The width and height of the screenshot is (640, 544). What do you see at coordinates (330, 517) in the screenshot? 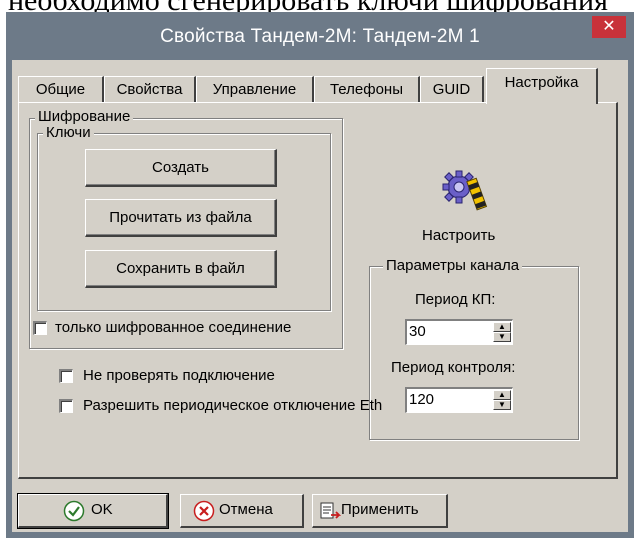
I see `apply-document-icon` at bounding box center [330, 517].